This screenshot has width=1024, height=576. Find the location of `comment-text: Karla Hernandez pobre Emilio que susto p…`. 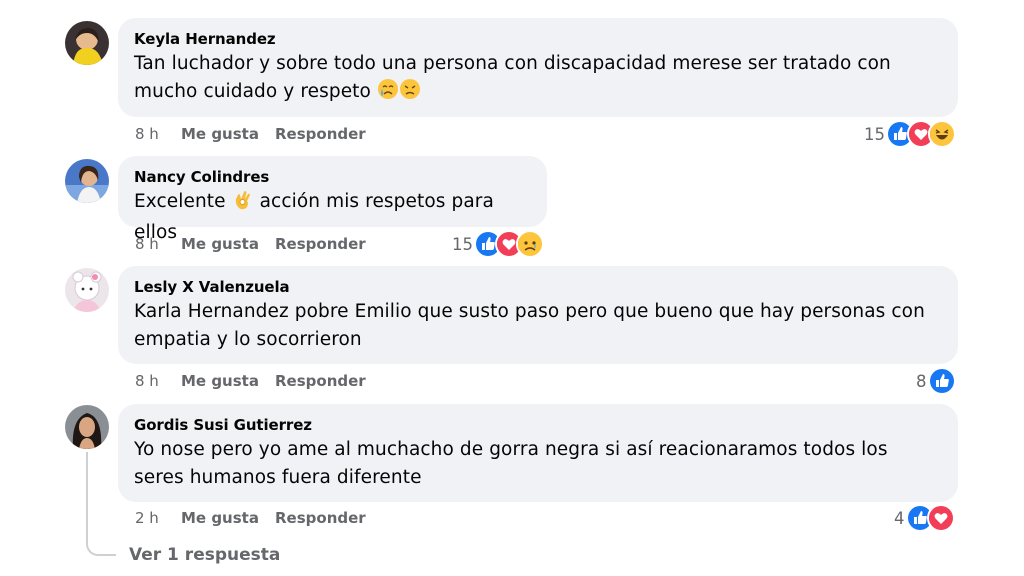

comment-text: Karla Hernandez pobre Emilio que susto p… is located at coordinates (529, 325).